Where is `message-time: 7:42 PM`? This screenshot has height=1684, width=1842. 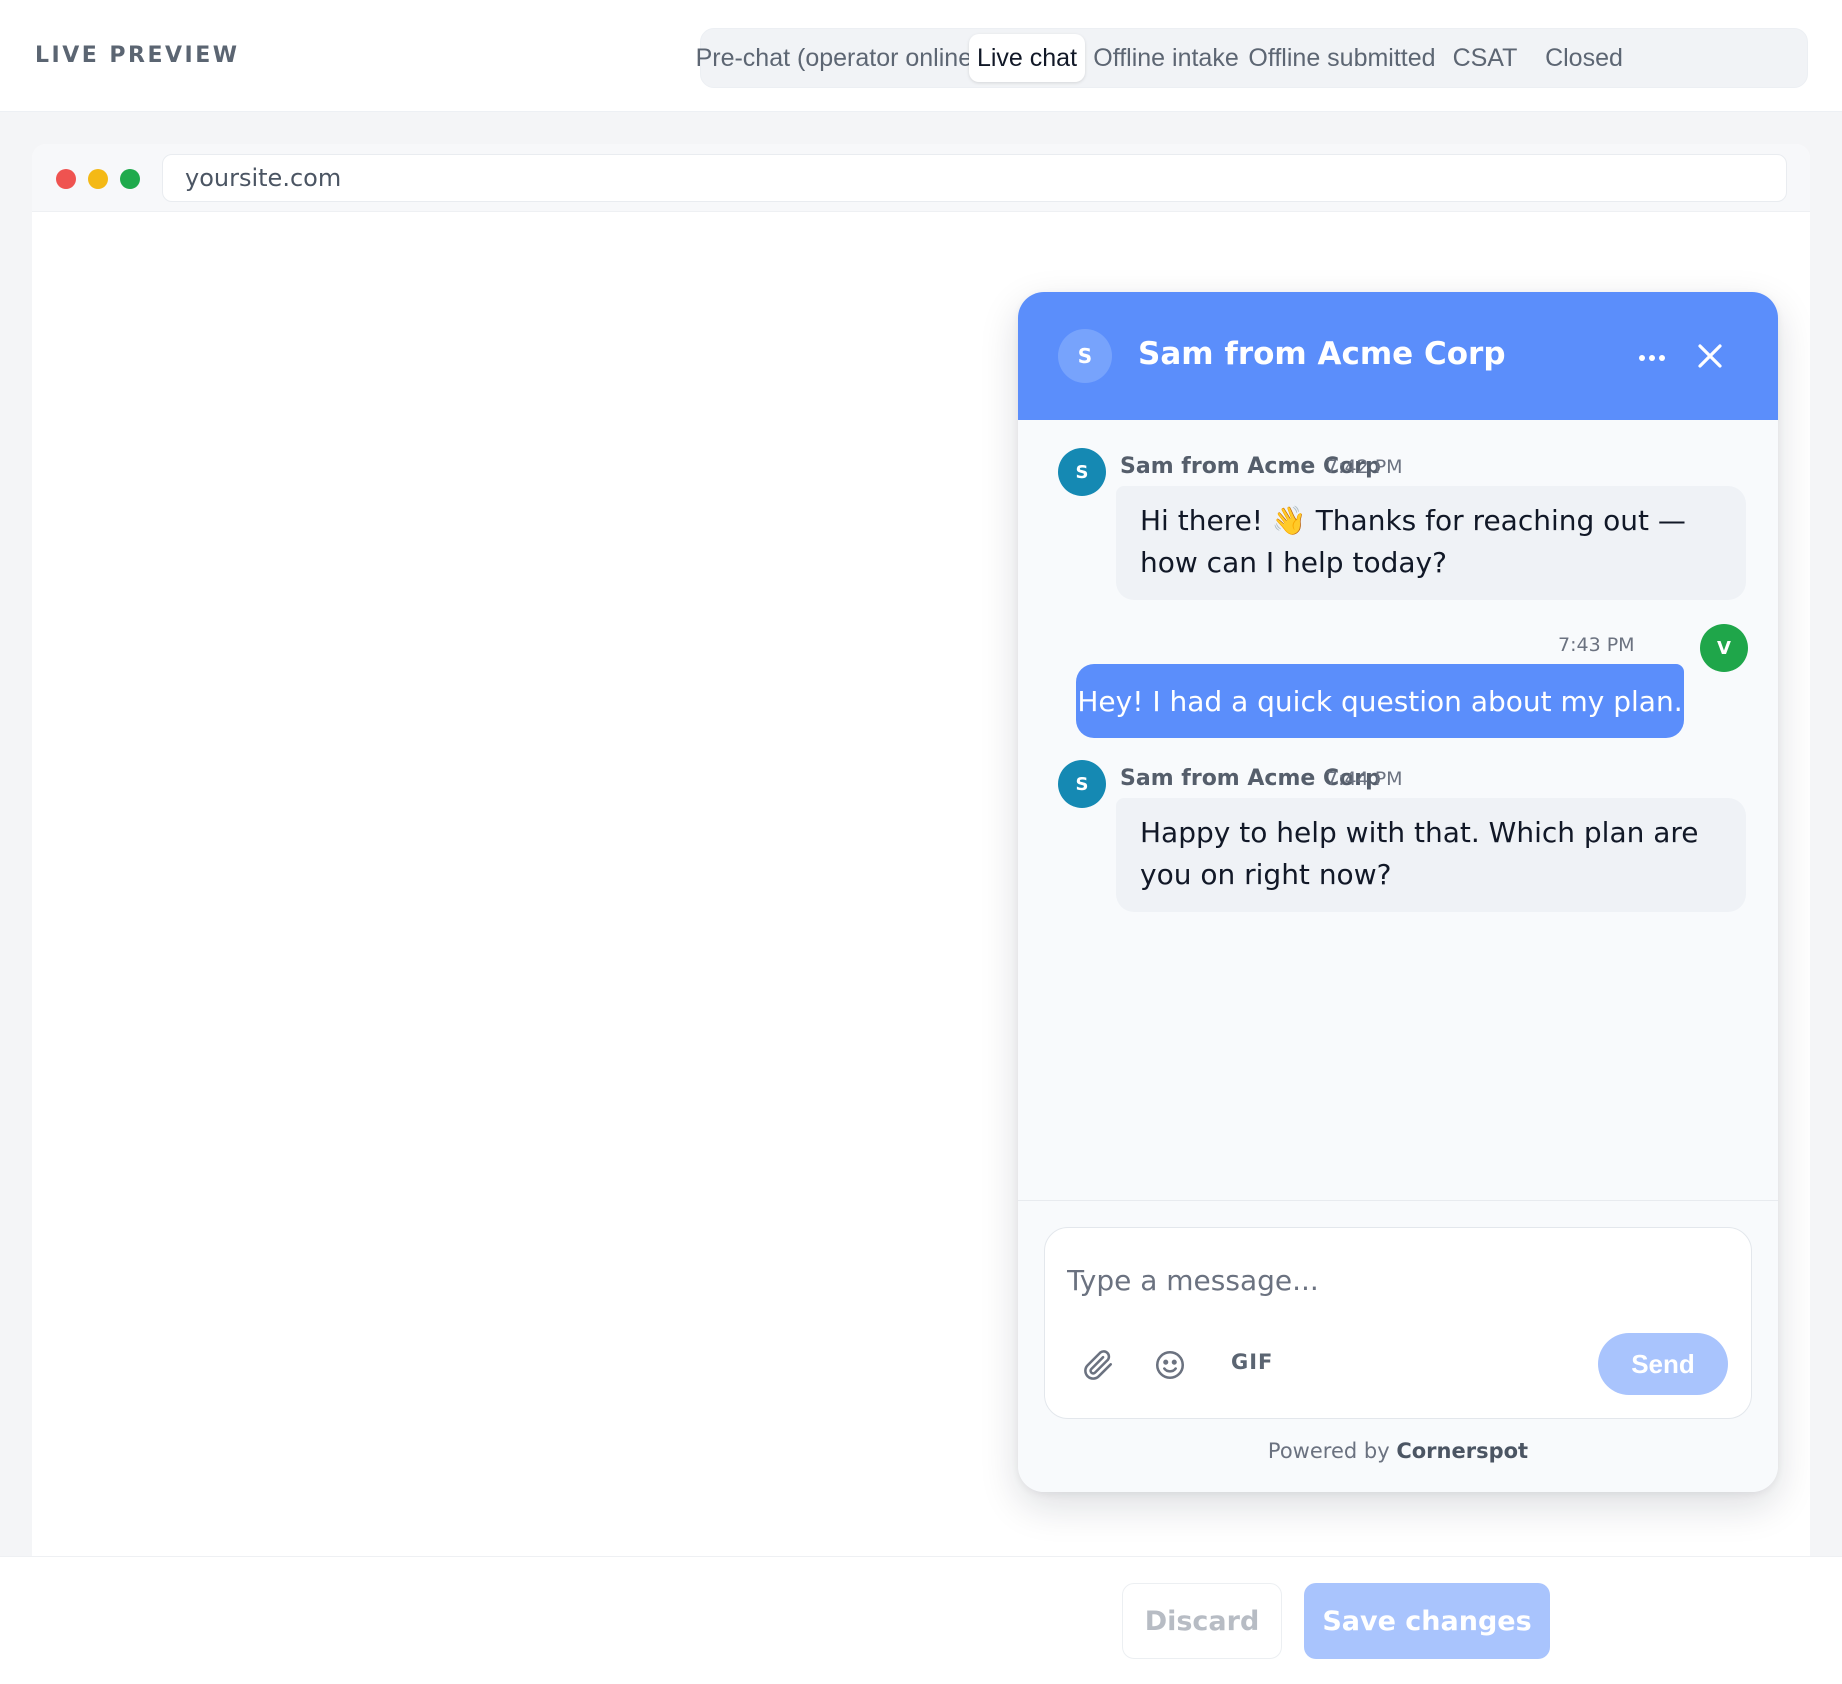
message-time: 7:42 PM is located at coordinates (1364, 467).